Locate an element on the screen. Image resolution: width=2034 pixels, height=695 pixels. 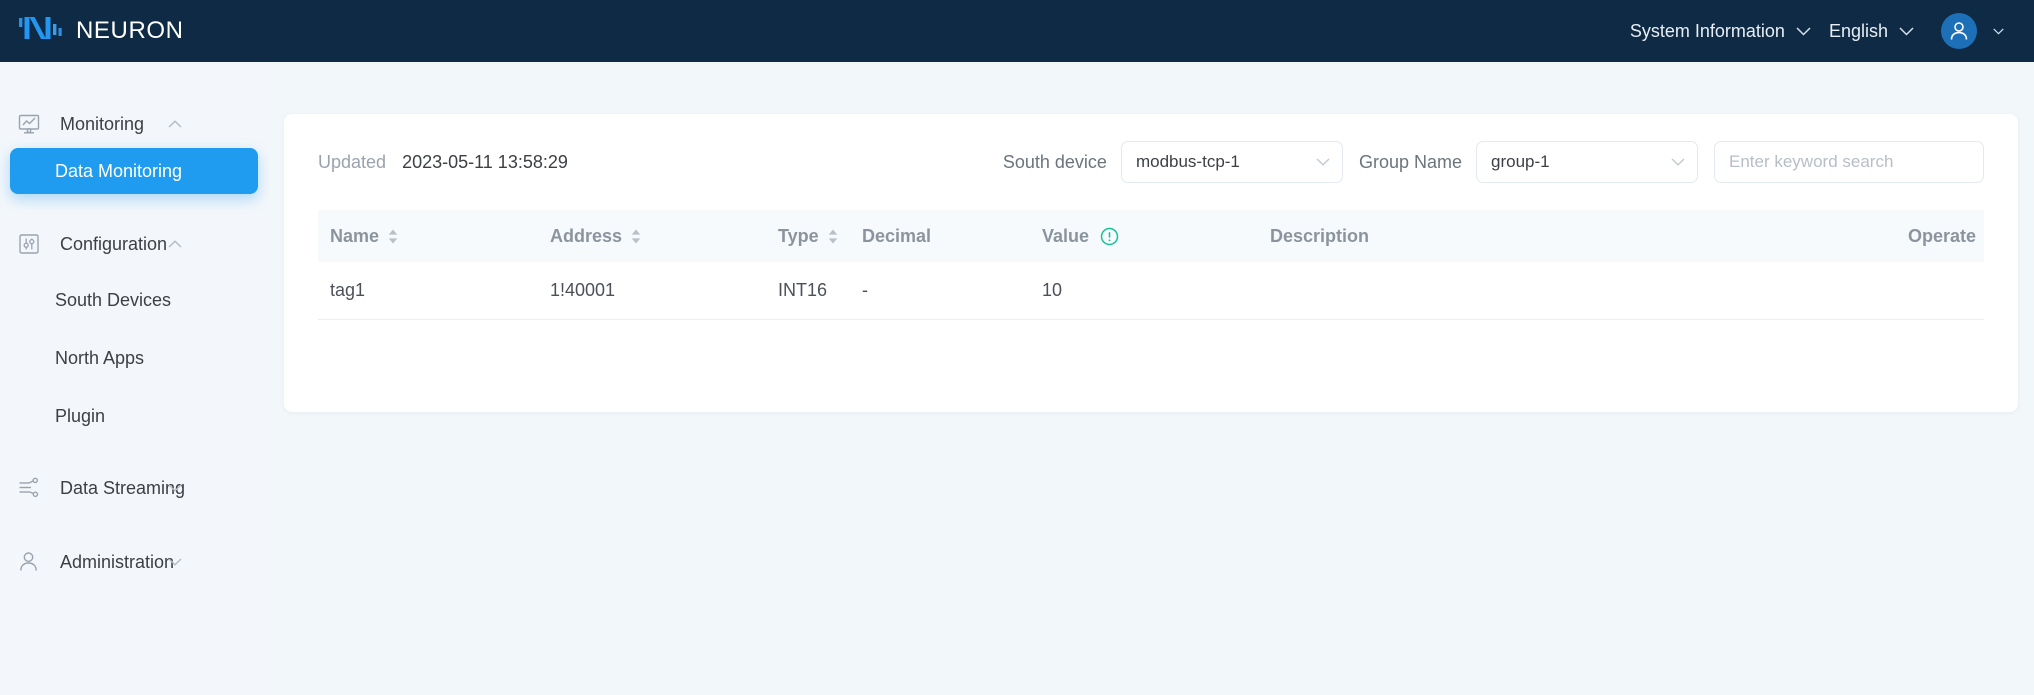
sidebar-item-data-streaming: Data Streaming is located at coordinates (135, 488).